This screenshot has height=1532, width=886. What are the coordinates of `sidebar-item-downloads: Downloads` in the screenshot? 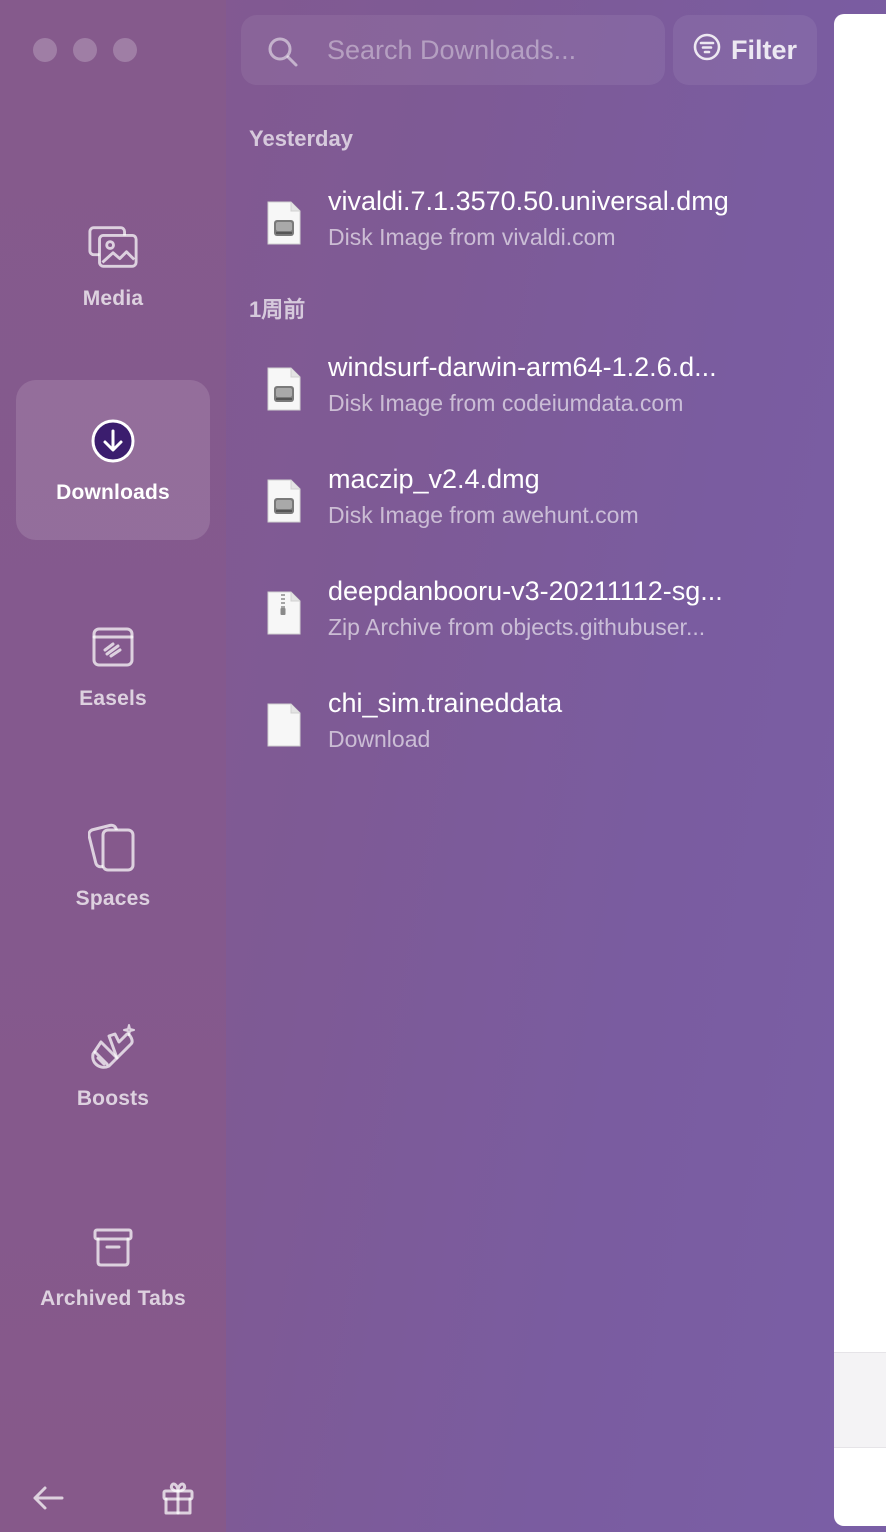 It's located at (113, 460).